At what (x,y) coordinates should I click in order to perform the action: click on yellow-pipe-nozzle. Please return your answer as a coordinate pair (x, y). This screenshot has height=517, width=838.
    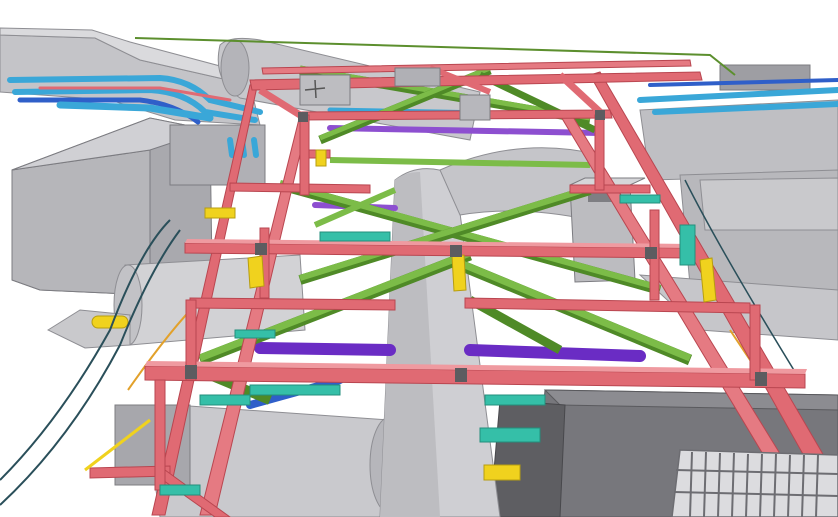
    Looking at the image, I should click on (110, 322).